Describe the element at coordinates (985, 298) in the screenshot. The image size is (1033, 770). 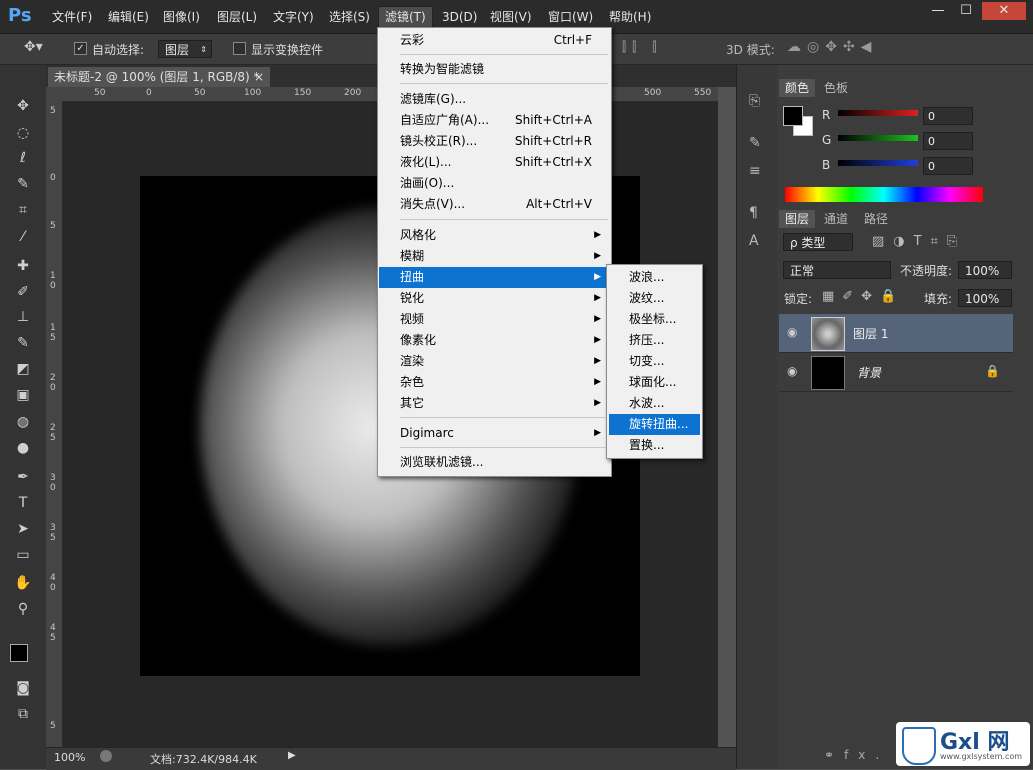
I see `fill-input: 100%` at that location.